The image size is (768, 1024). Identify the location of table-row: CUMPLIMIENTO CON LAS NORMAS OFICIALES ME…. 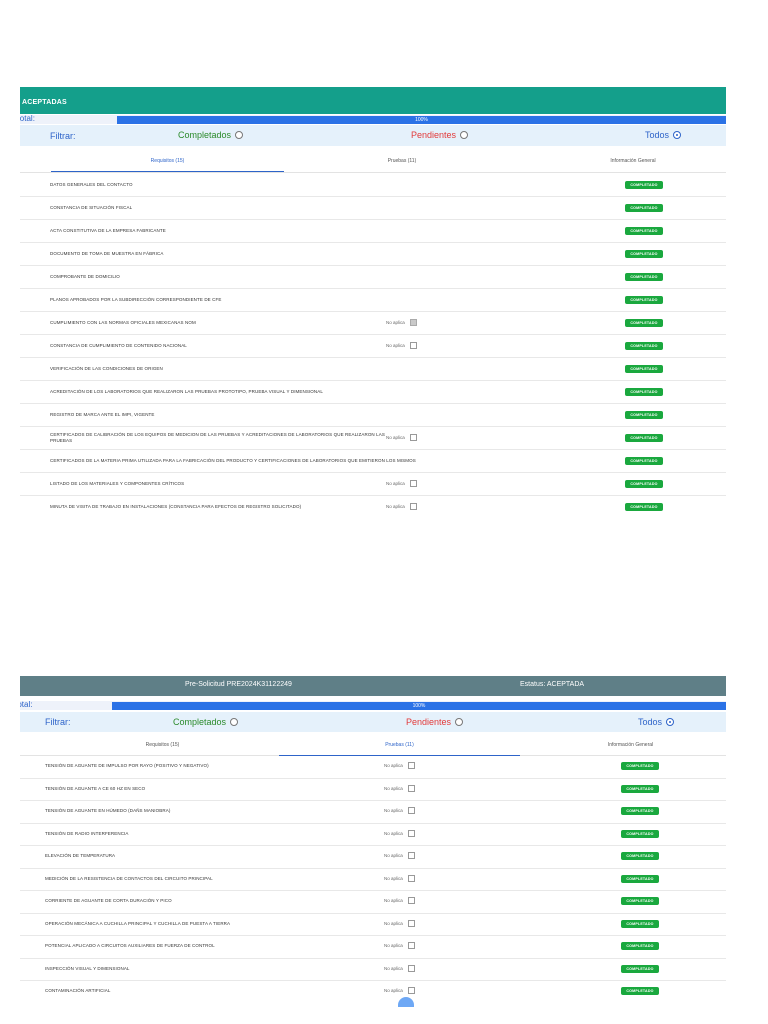
(373, 323).